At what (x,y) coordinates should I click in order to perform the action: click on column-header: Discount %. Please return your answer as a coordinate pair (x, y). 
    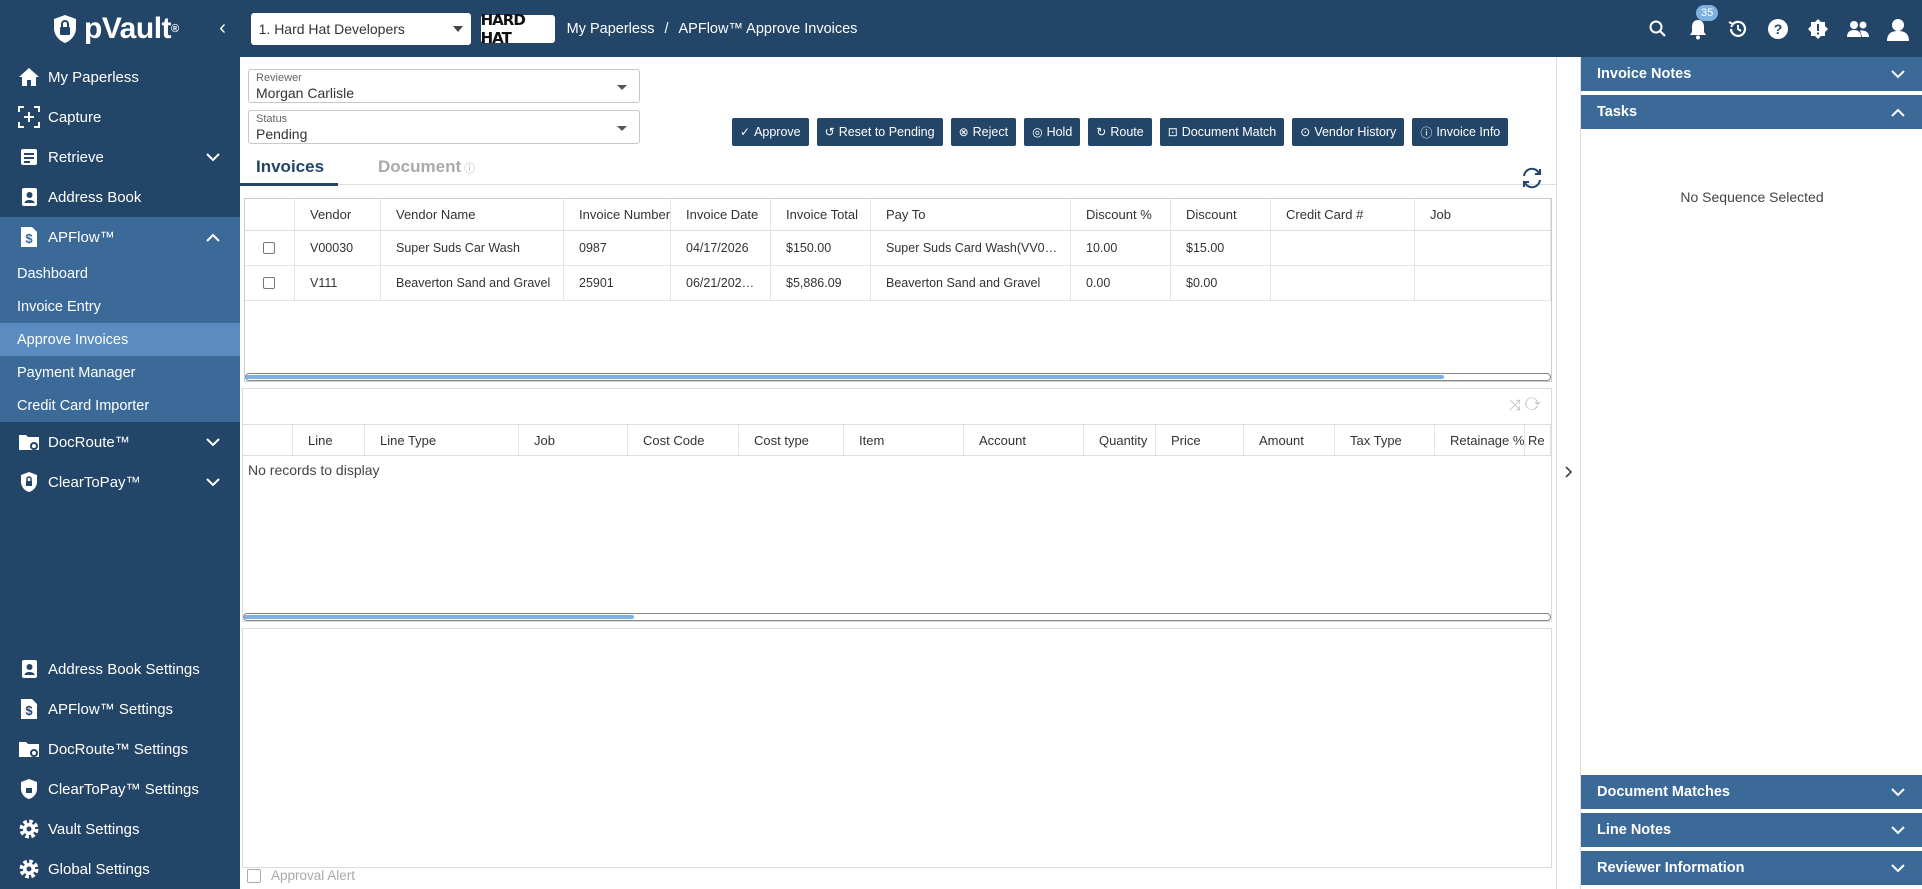
    Looking at the image, I should click on (1121, 214).